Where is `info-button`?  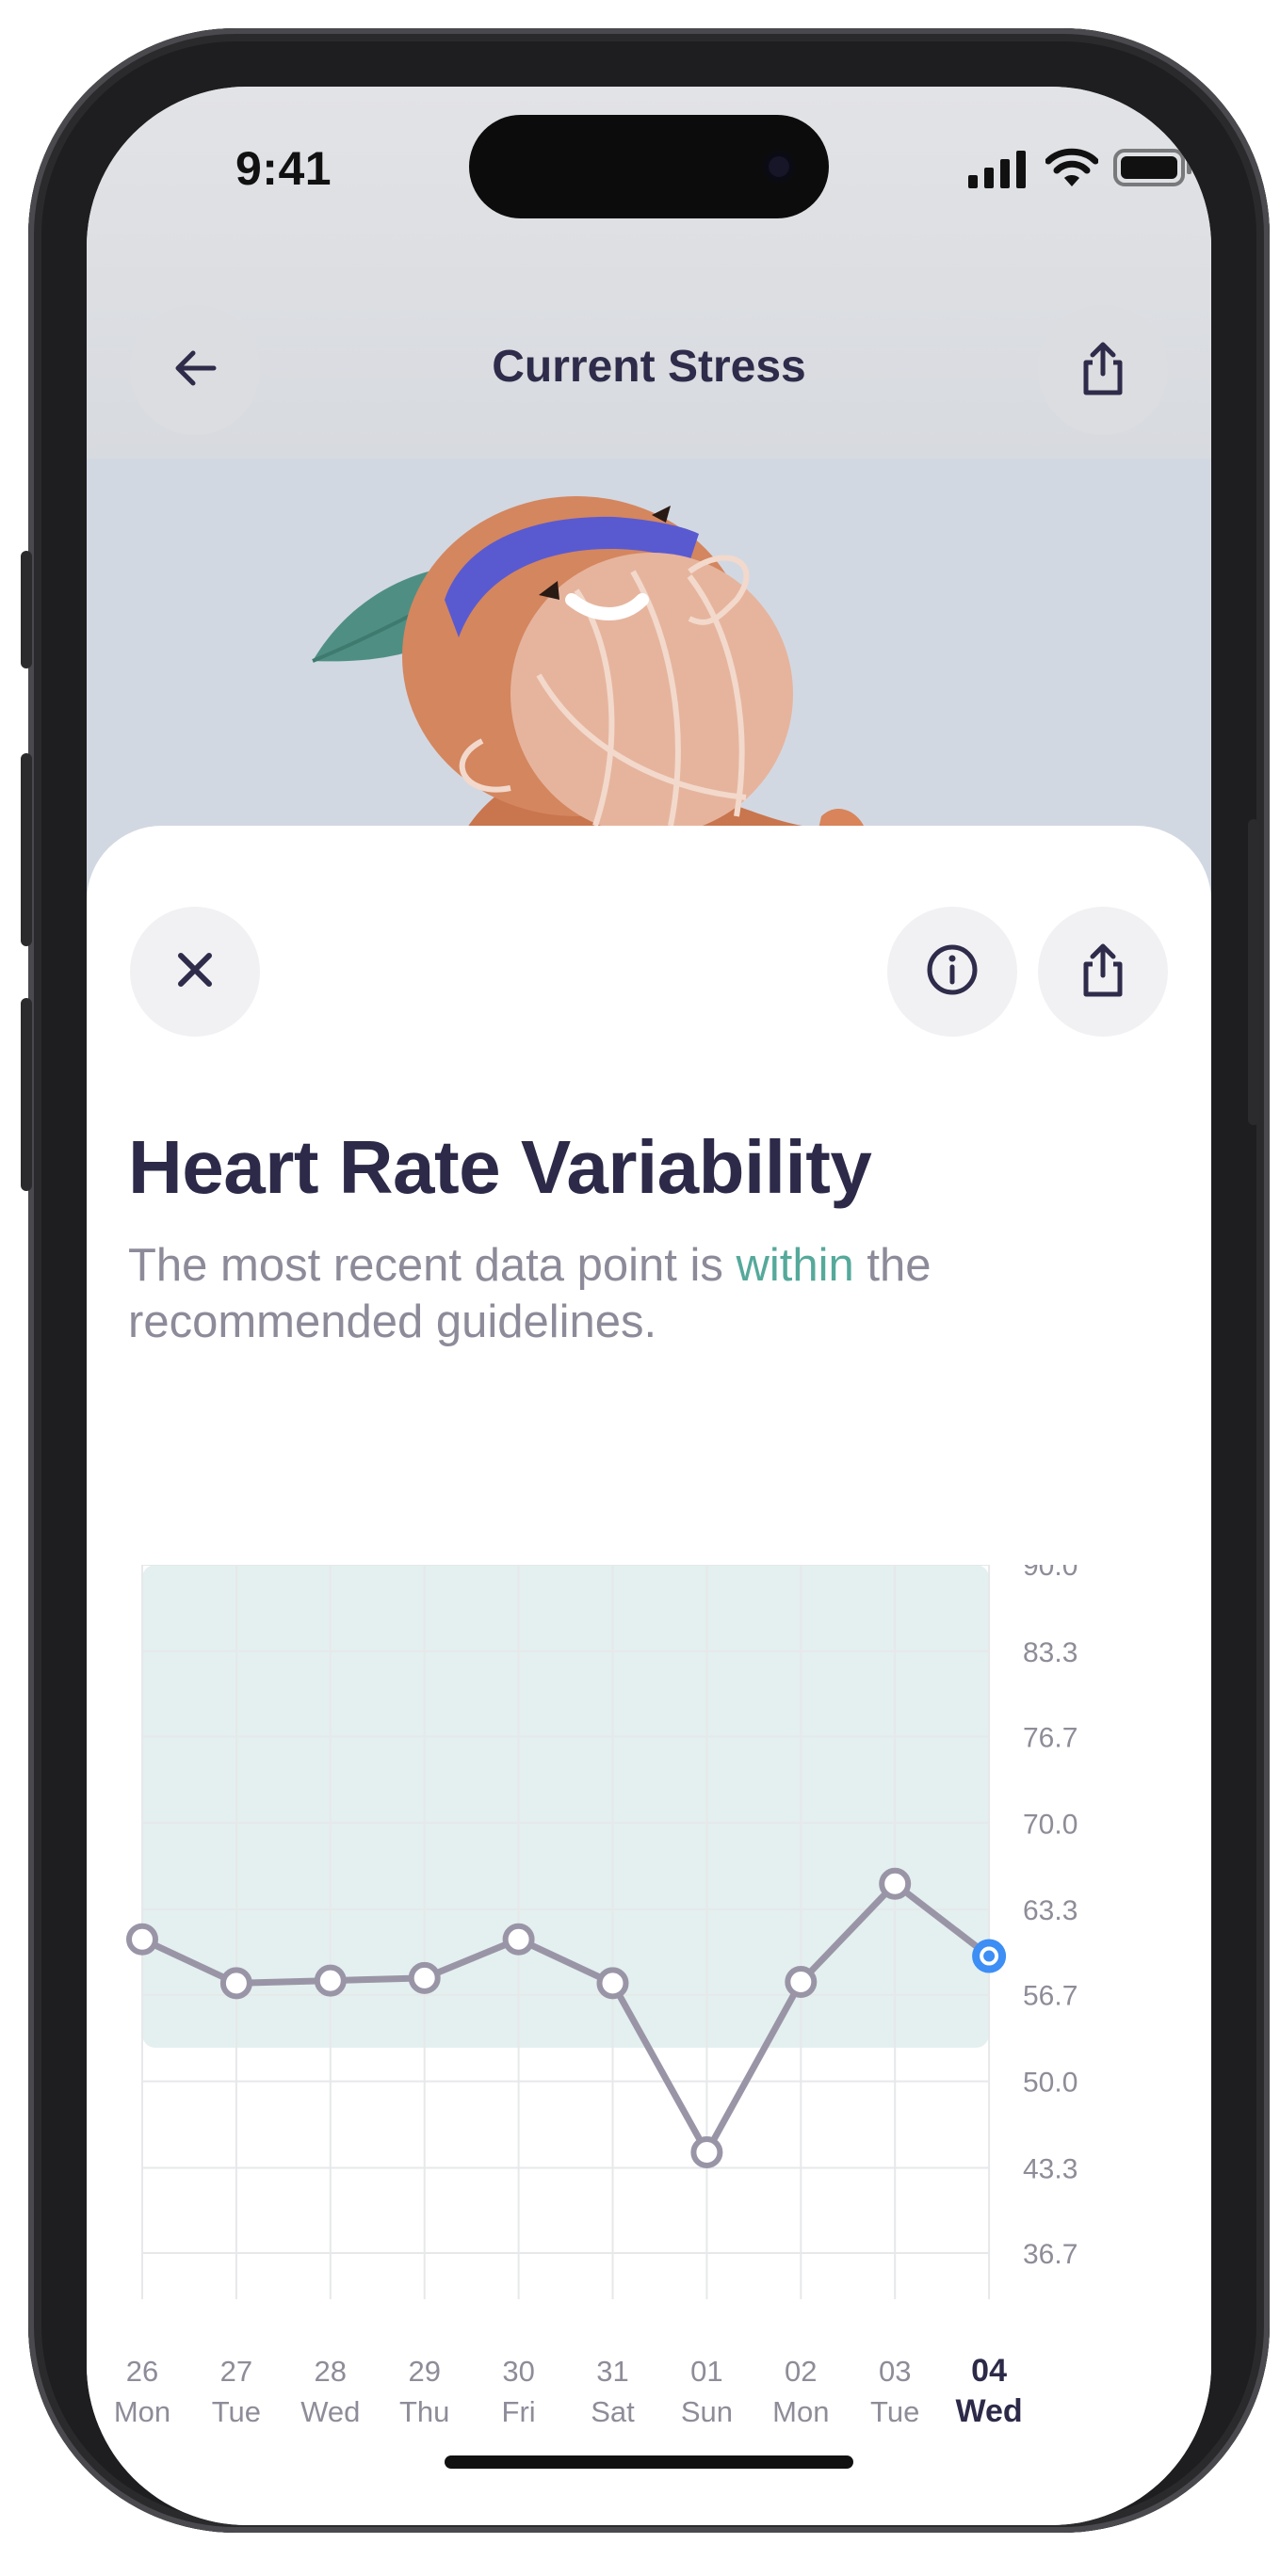
info-button is located at coordinates (952, 972).